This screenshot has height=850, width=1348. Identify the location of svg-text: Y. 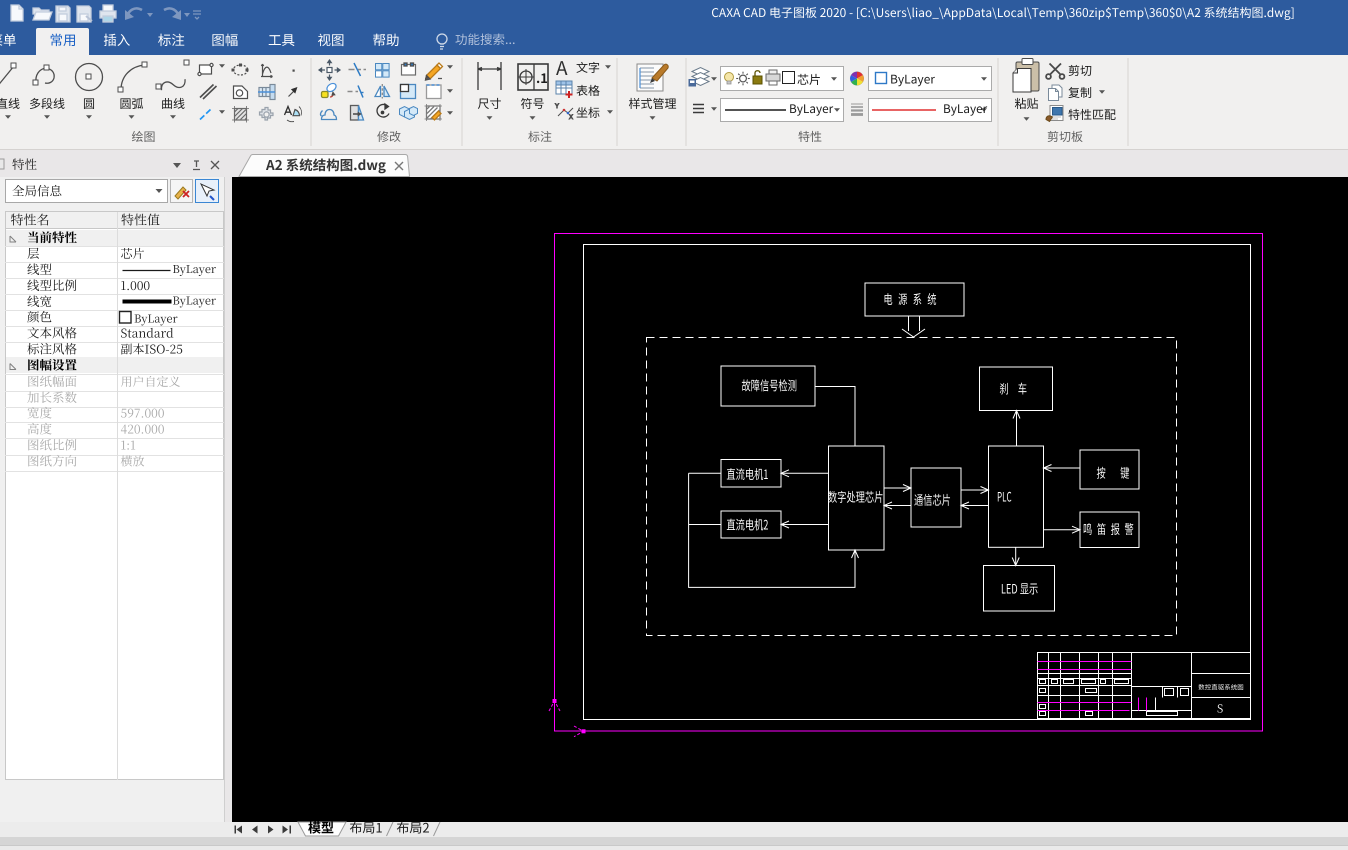
(557, 107).